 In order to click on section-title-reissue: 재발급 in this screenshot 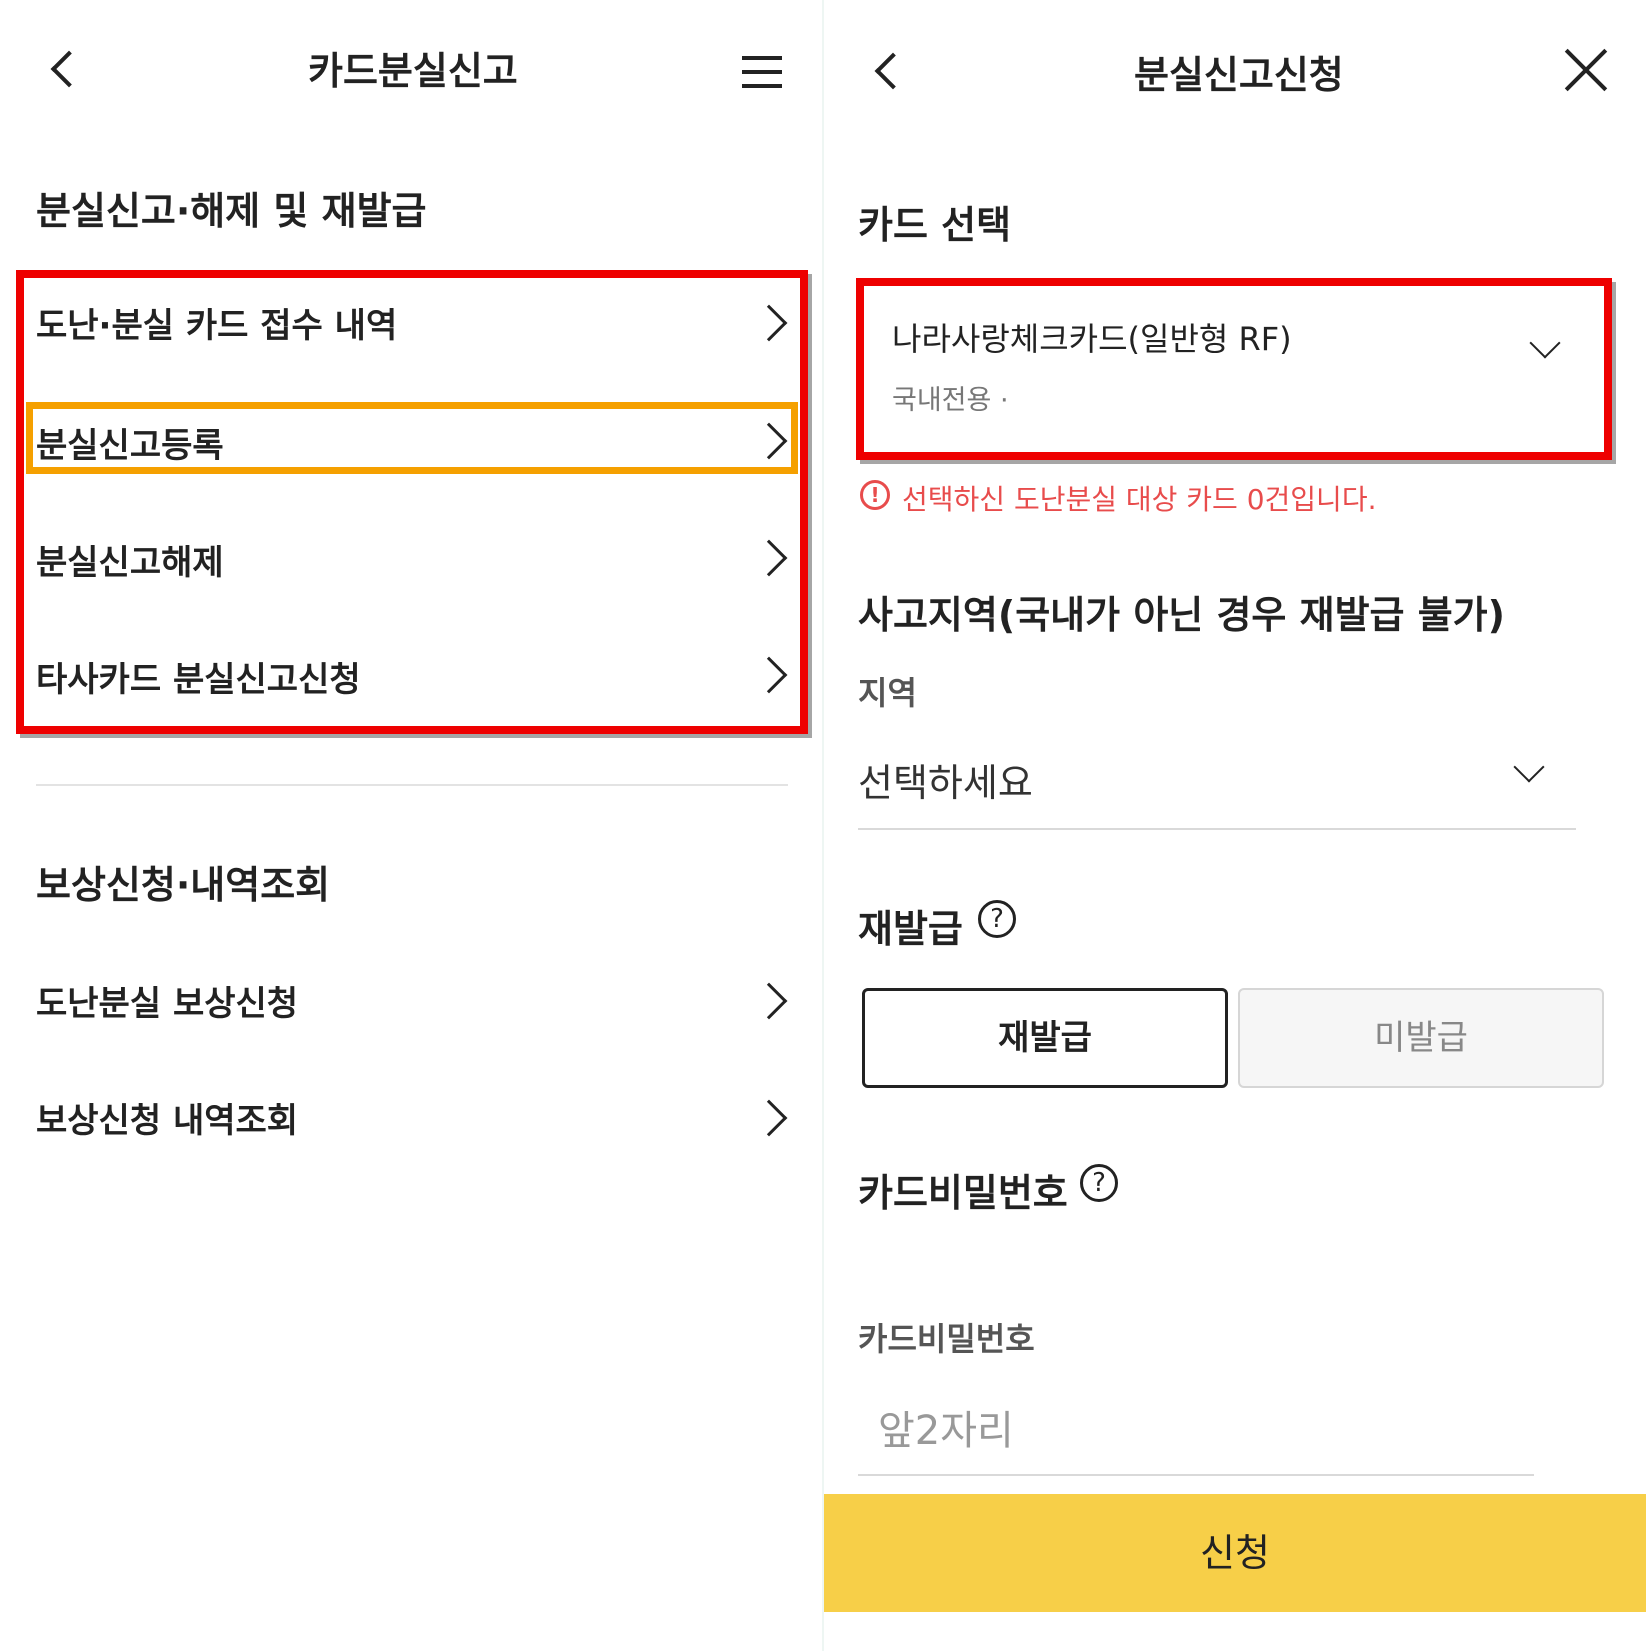, I will do `click(910, 929)`.